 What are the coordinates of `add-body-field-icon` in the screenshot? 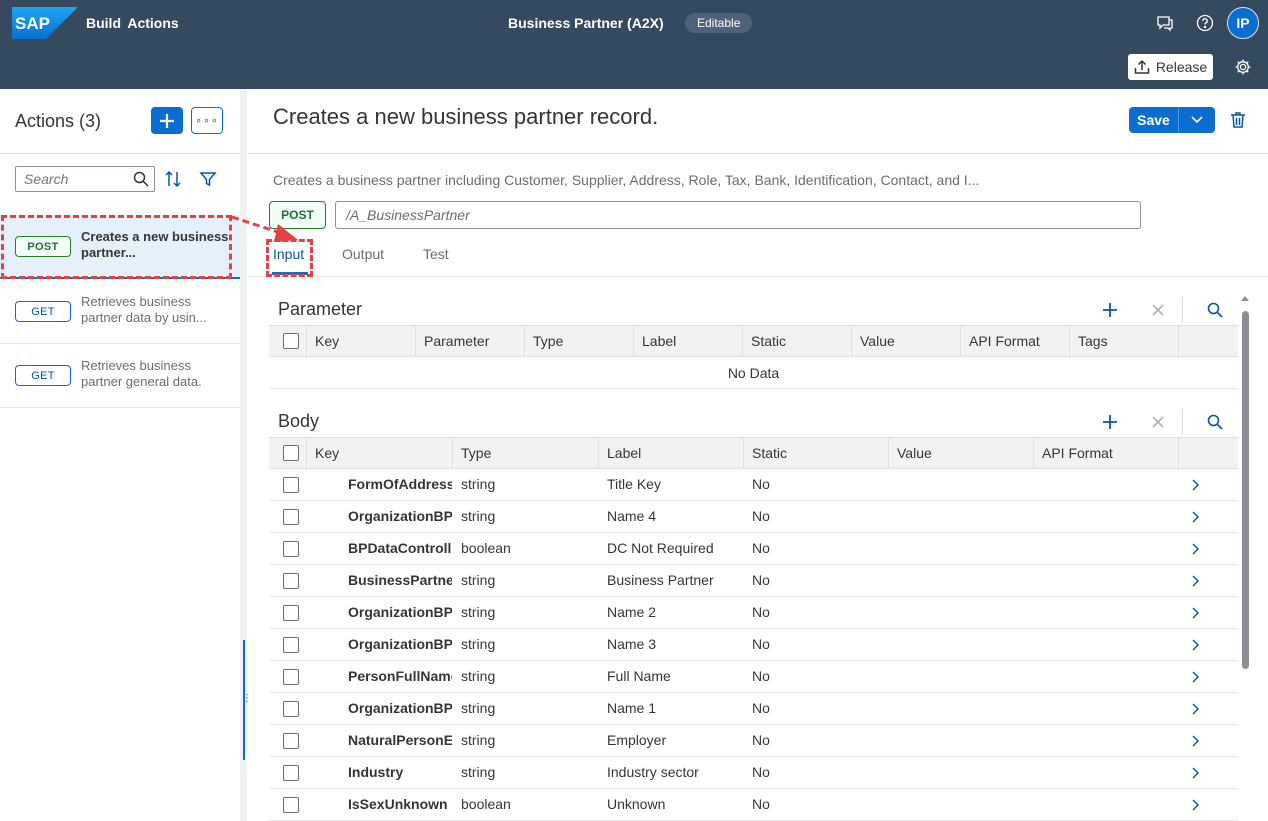 It's located at (1110, 422).